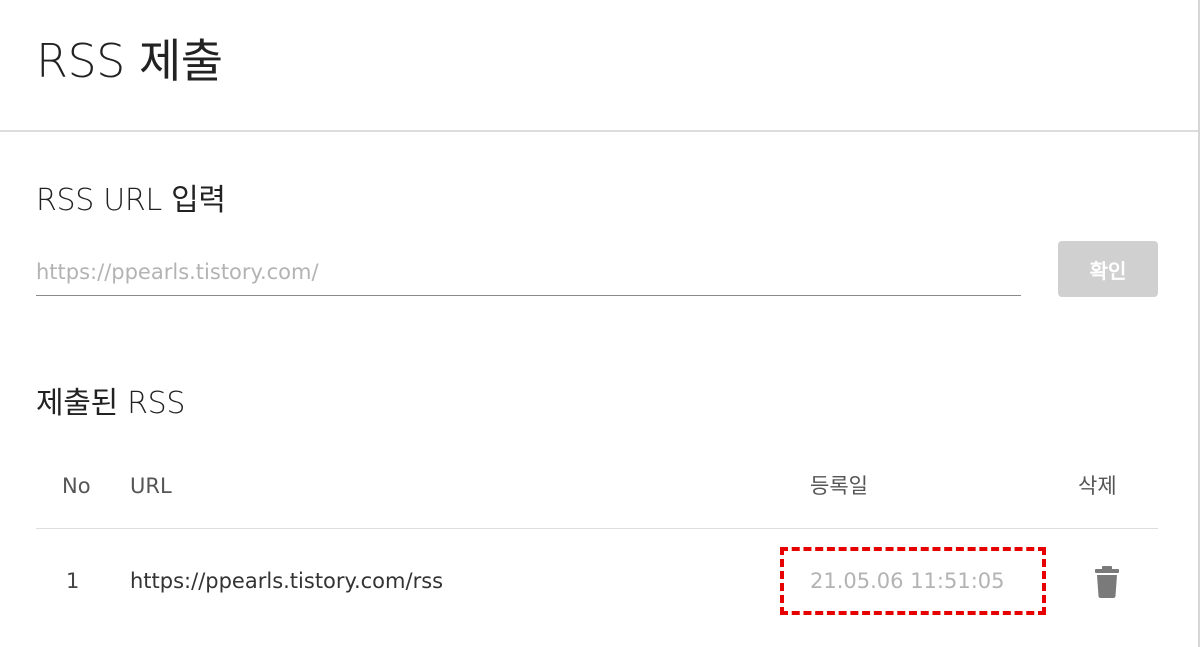 This screenshot has height=647, width=1200. What do you see at coordinates (528, 272) in the screenshot?
I see `rss-url-input` at bounding box center [528, 272].